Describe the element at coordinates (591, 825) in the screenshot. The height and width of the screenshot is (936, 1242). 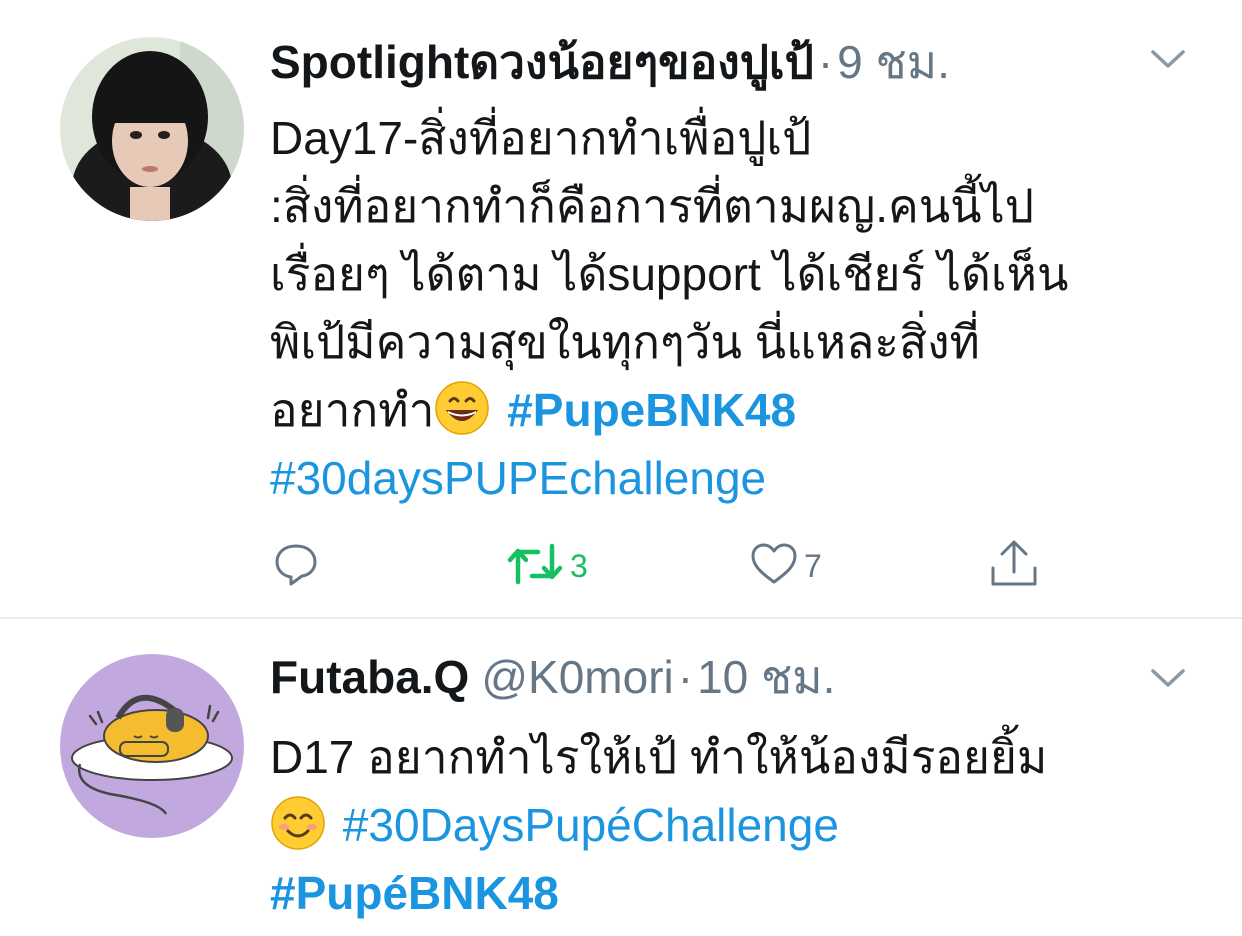
I see `hashtag-link: #30DaysPupéChallenge` at that location.